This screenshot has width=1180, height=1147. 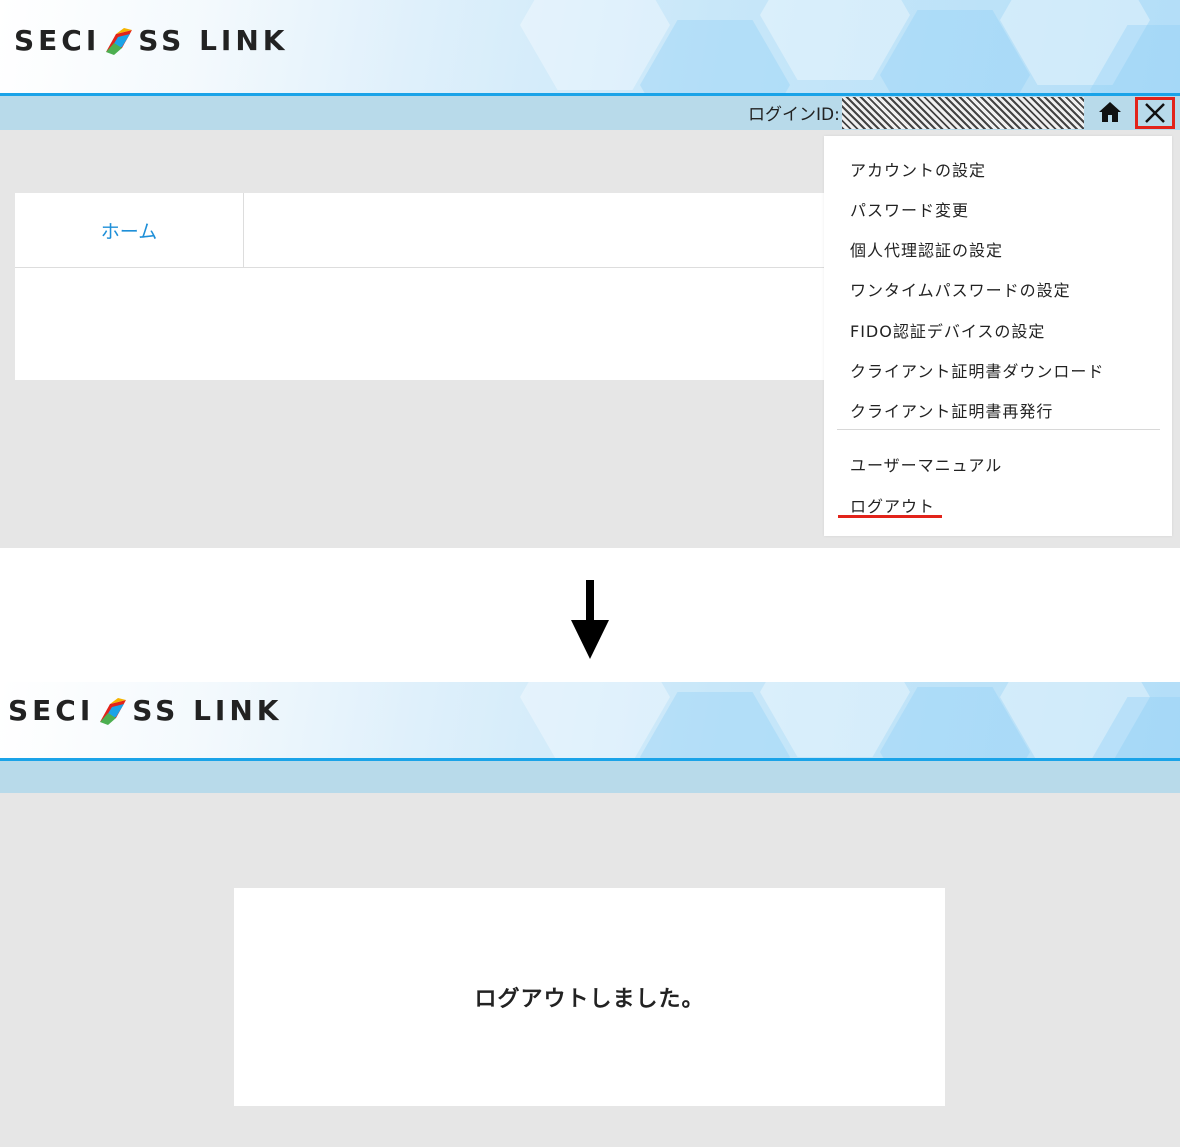 I want to click on close-icon, so click(x=1155, y=113).